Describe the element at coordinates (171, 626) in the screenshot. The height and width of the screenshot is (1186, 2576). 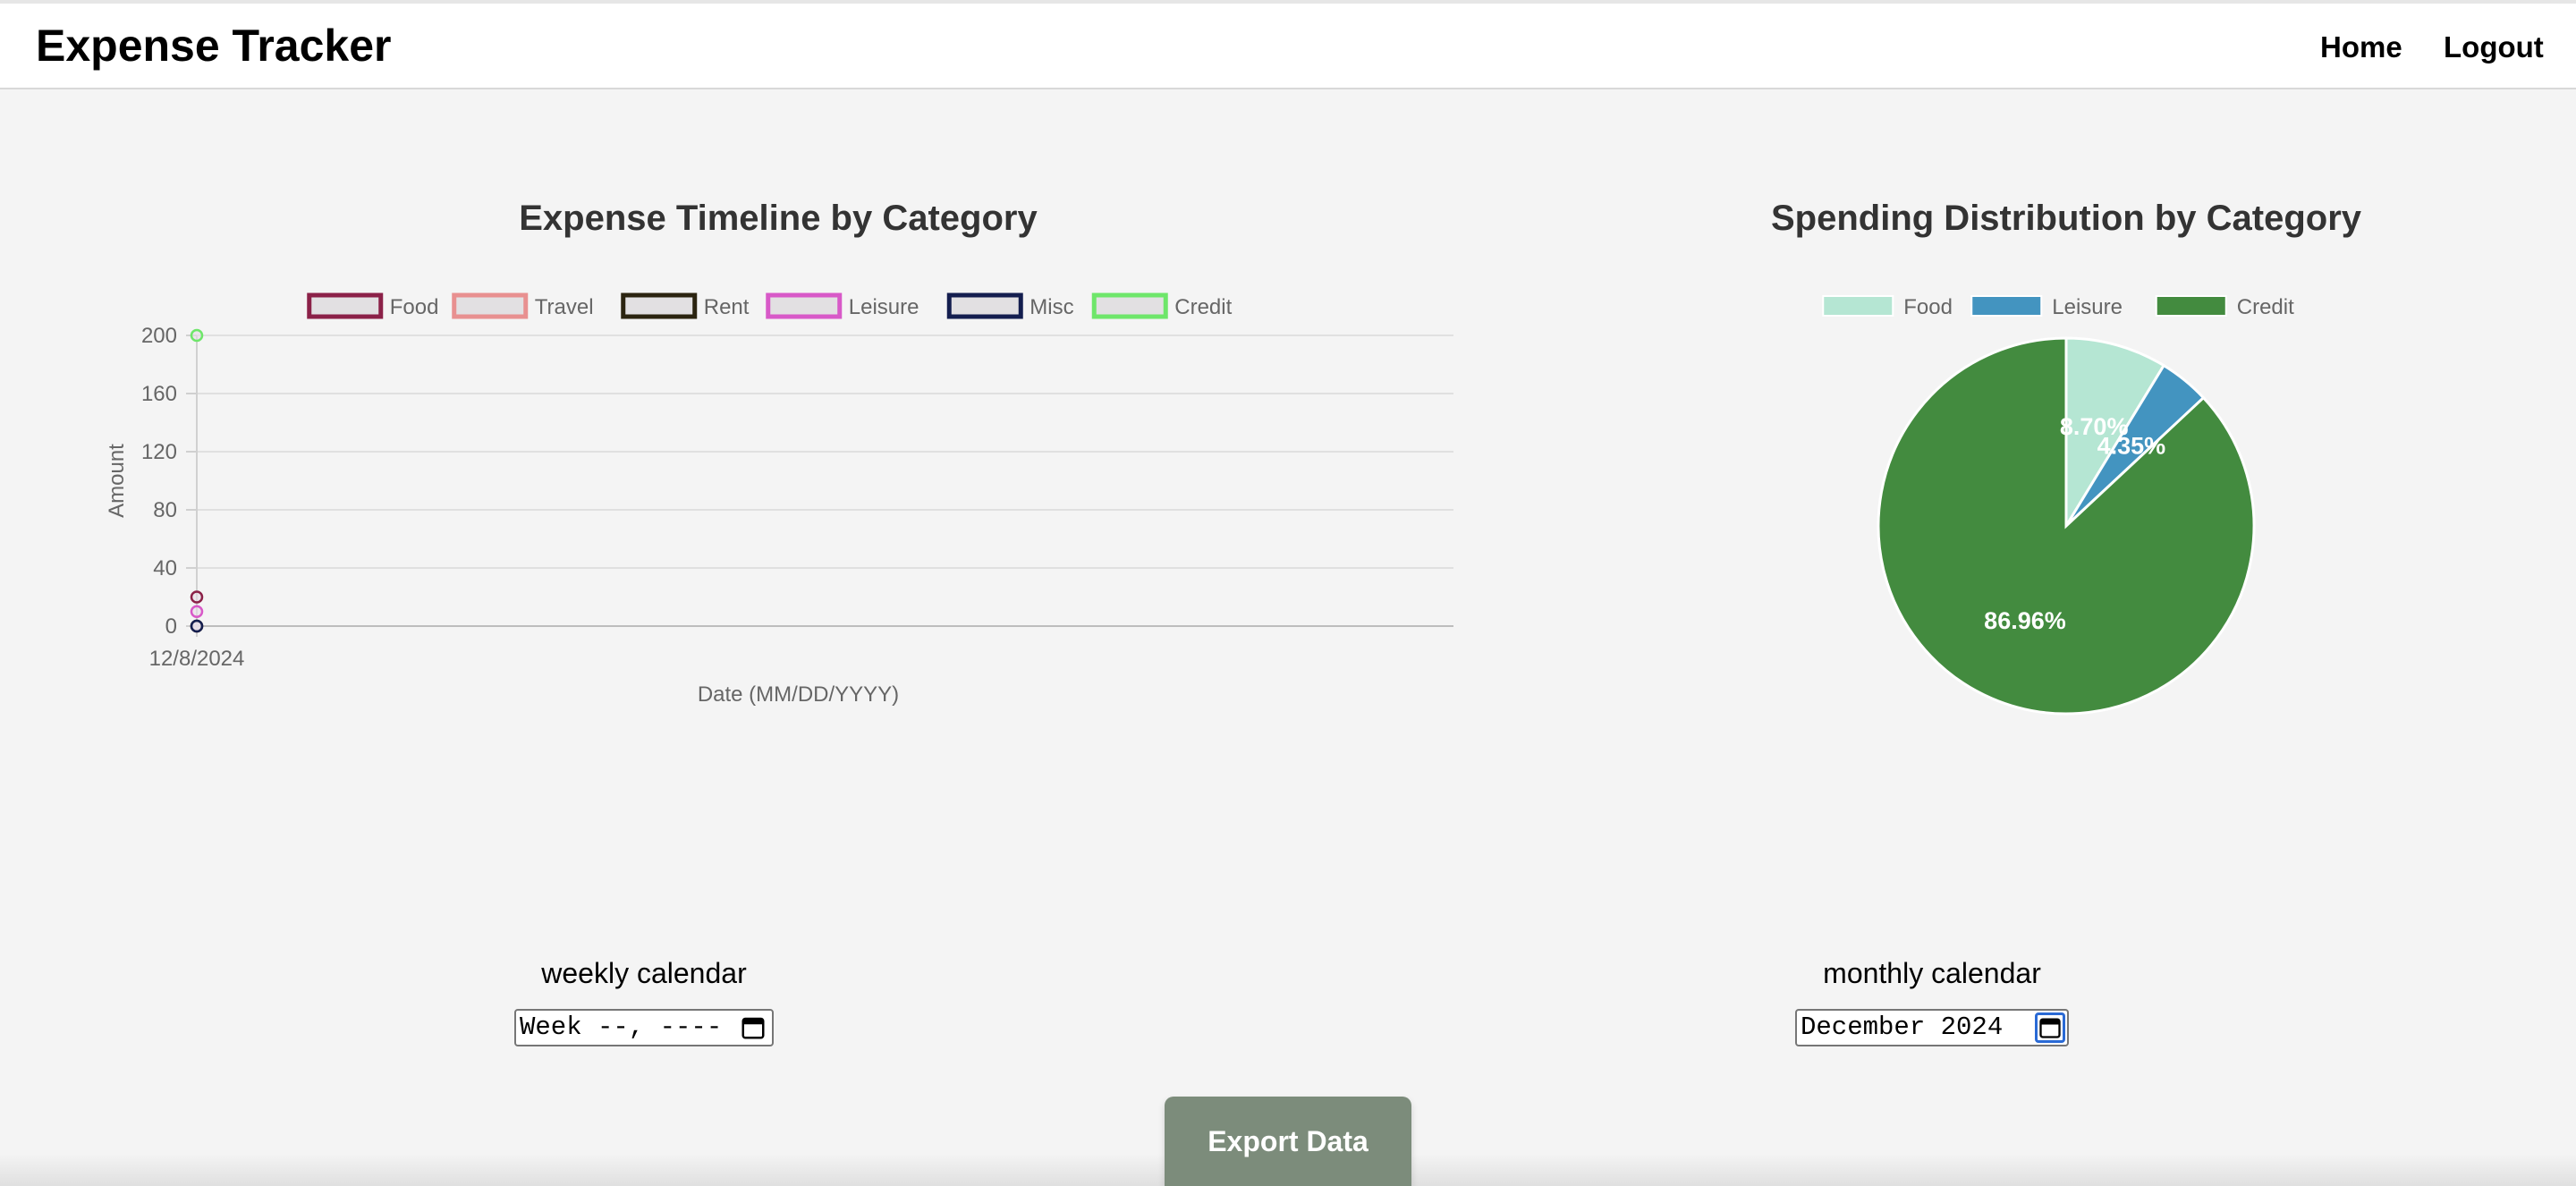
I see `y-tick-label: 0` at that location.